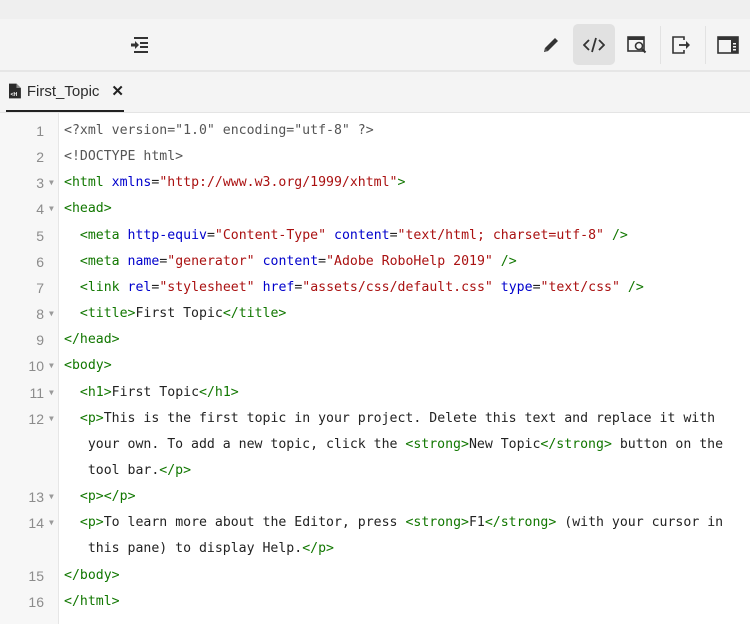 This screenshot has height=624, width=750. I want to click on code-text: this pane) to display Help.</p>, so click(199, 549).